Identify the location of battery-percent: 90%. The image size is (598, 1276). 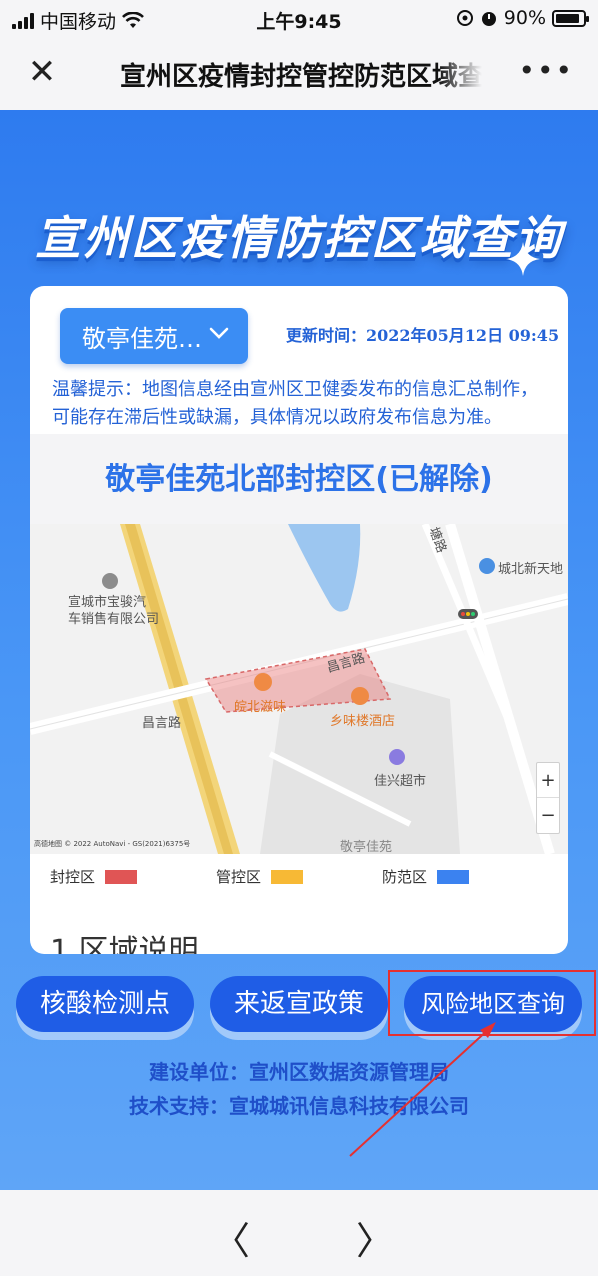
(524, 18).